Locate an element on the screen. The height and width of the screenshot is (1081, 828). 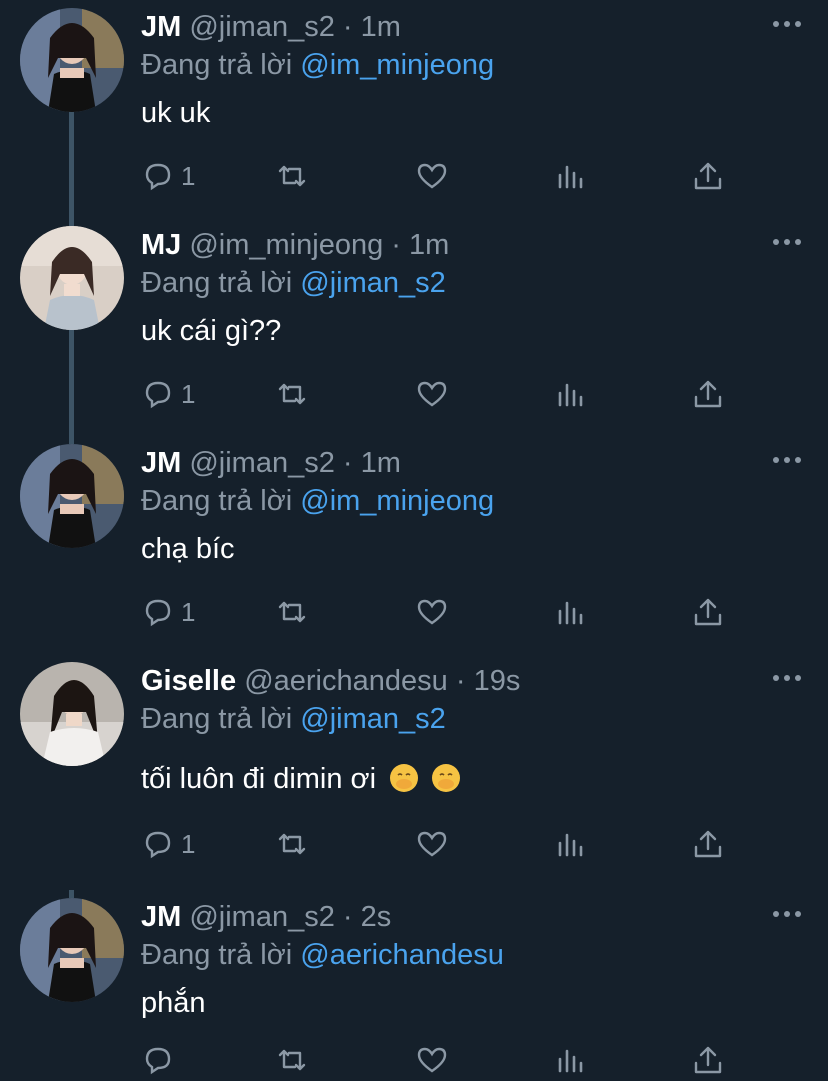
hand-over-mouth-emoji-icon is located at coordinates (446, 778).